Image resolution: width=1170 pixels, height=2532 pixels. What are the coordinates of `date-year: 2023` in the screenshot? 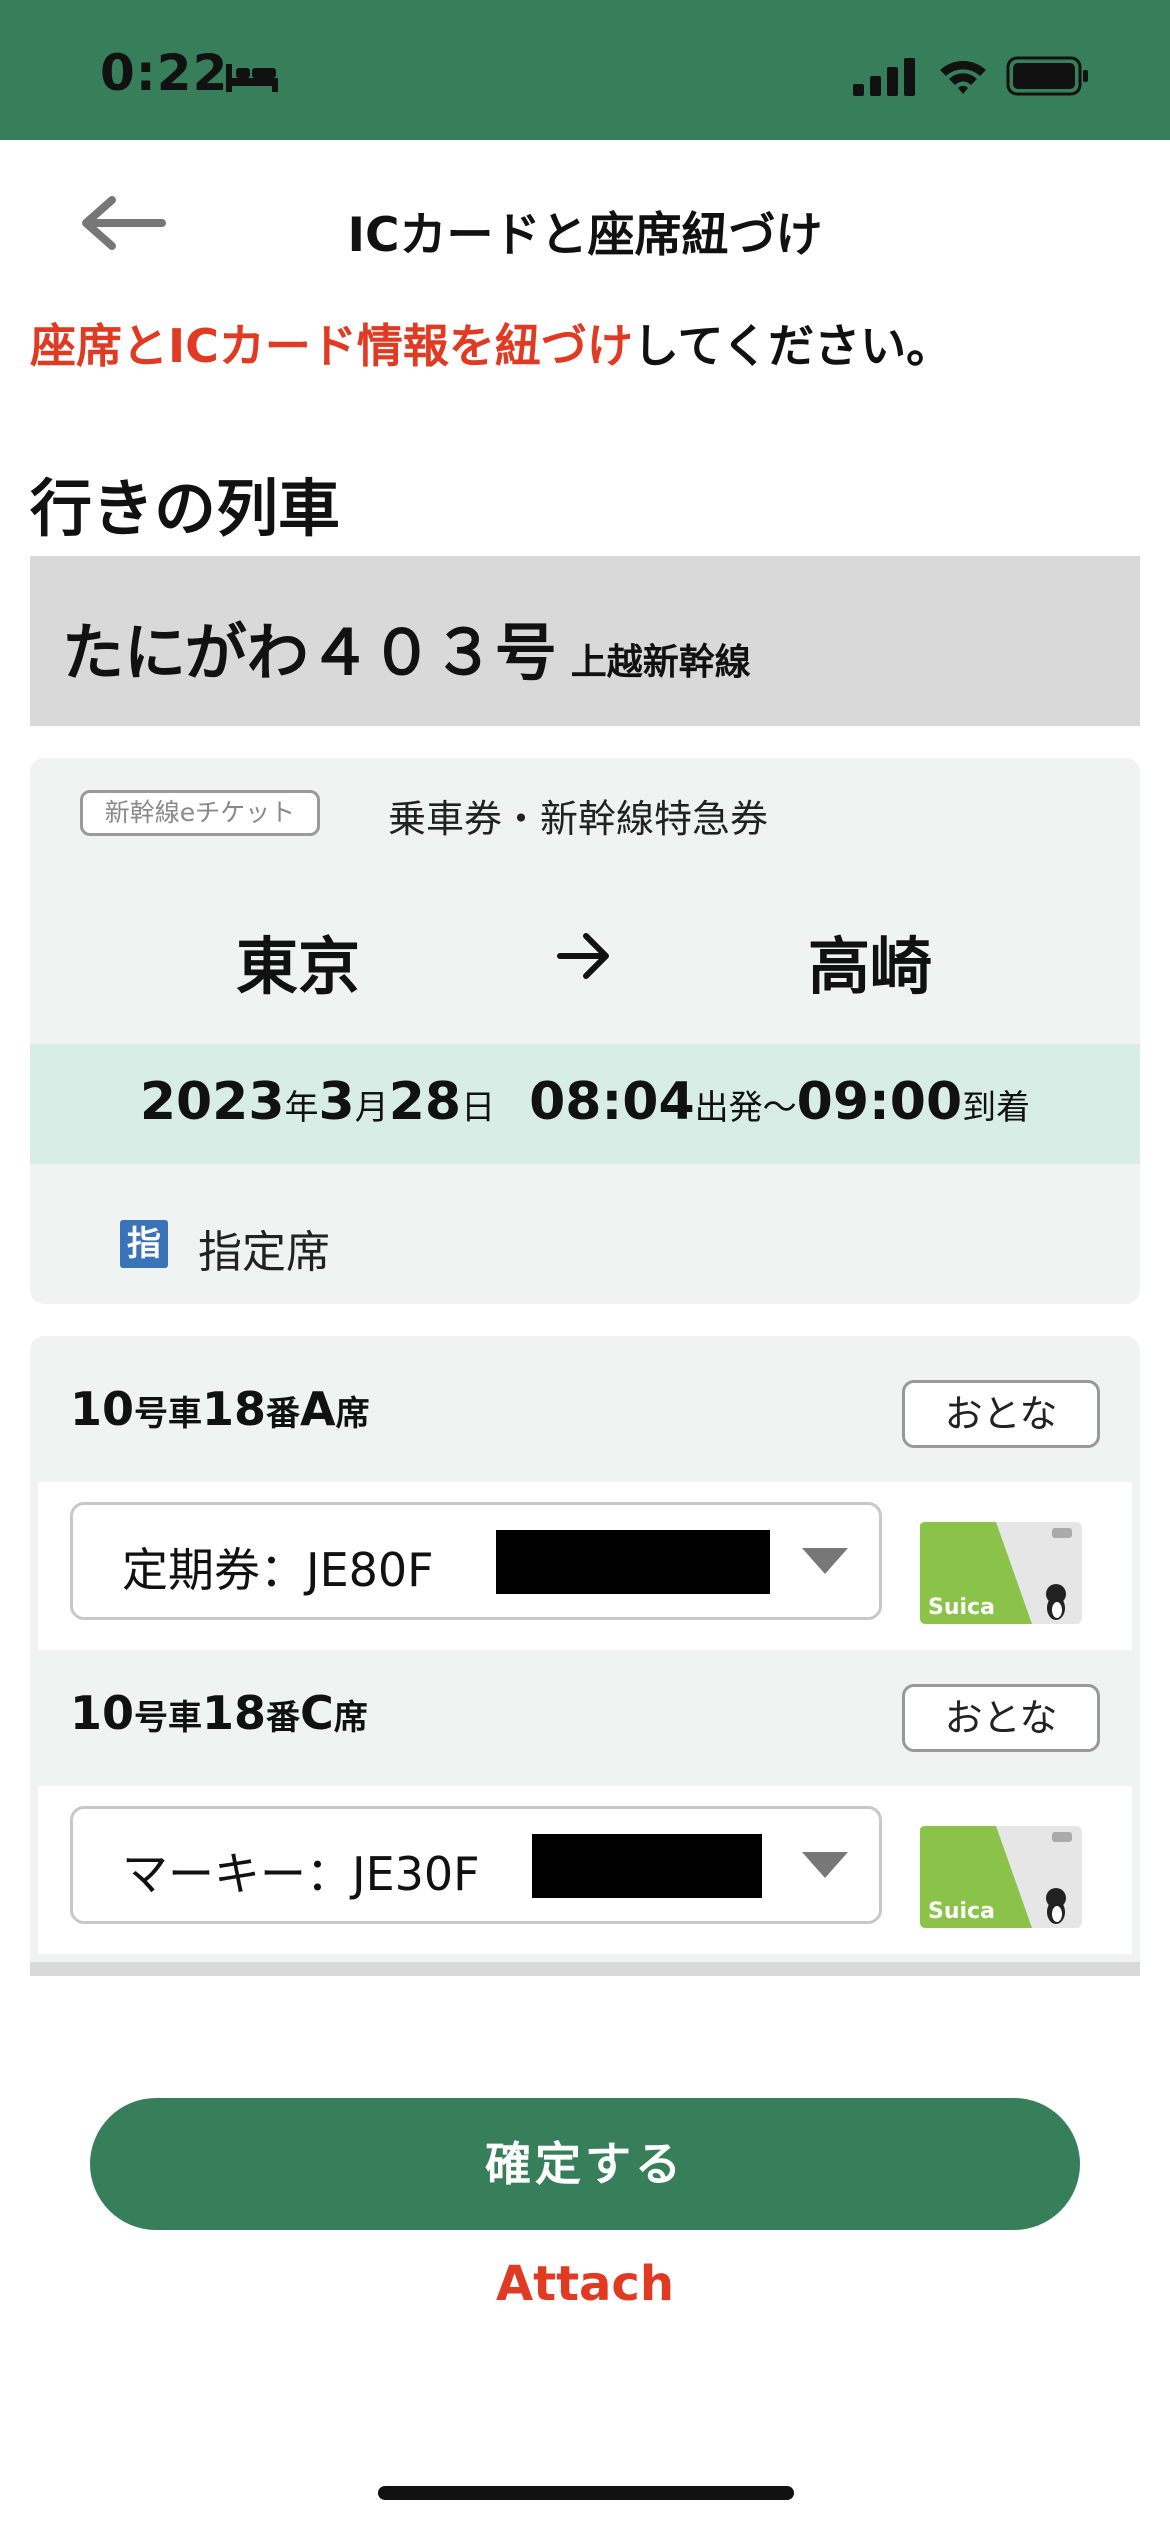 It's located at (212, 1102).